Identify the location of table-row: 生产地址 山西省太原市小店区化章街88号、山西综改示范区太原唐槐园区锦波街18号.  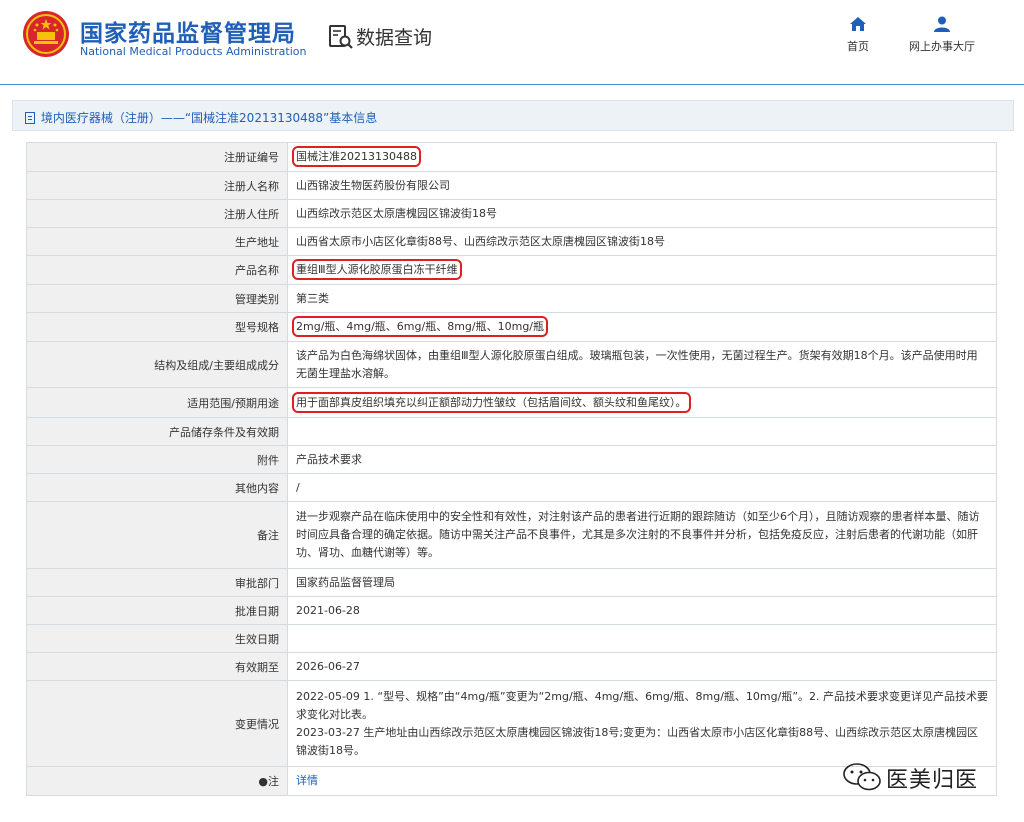
(511, 241).